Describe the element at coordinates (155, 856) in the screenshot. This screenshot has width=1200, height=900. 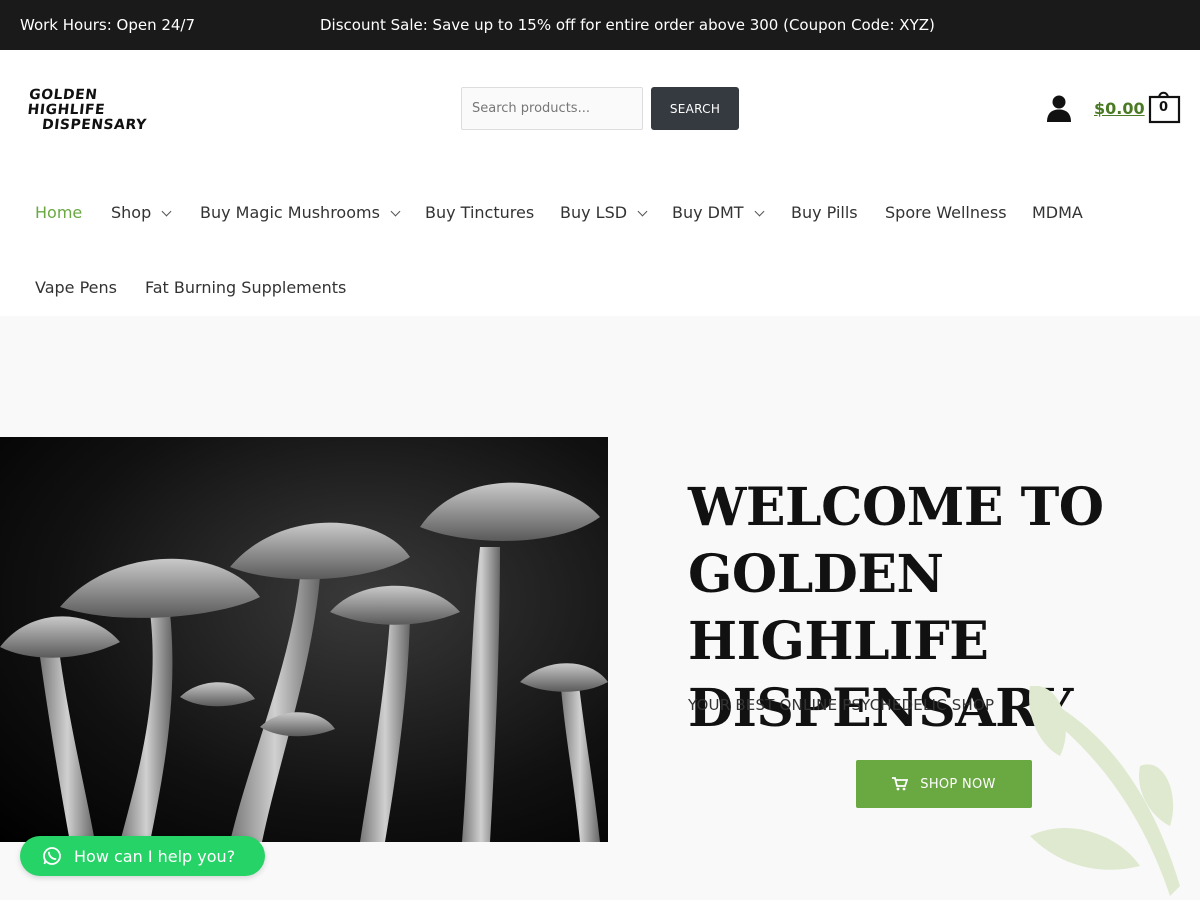
I see `chat-label: How can I help you?` at that location.